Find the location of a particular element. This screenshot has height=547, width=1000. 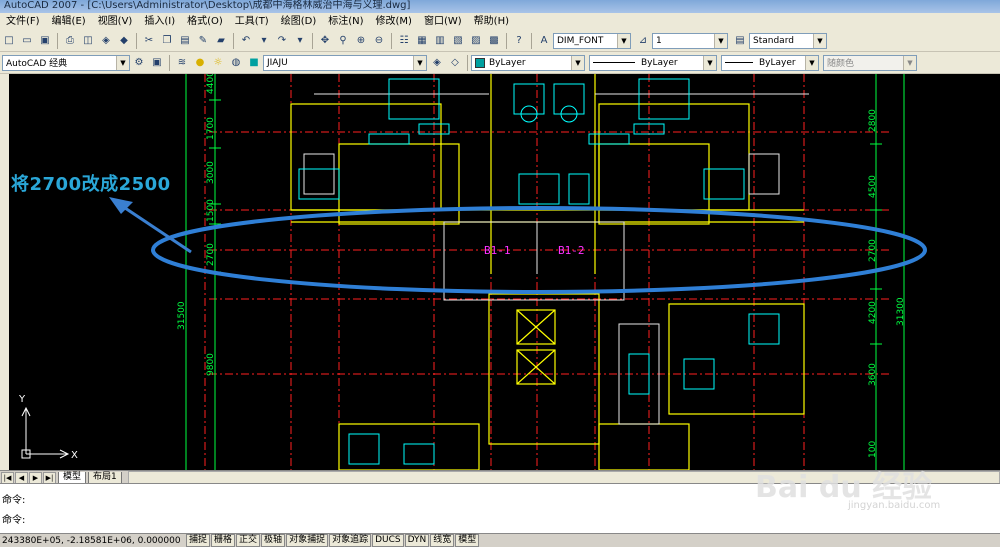

undo-dropdown-icon: ▾ is located at coordinates (264, 41).